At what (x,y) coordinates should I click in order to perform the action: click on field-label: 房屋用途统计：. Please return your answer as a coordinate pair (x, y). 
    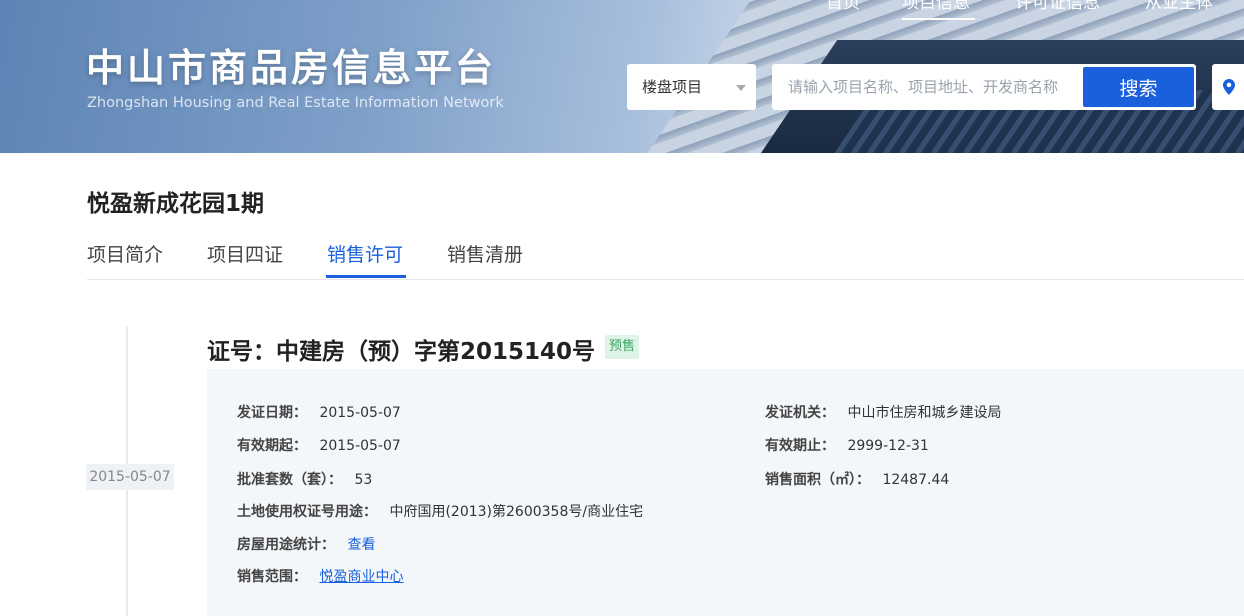
    Looking at the image, I should click on (286, 545).